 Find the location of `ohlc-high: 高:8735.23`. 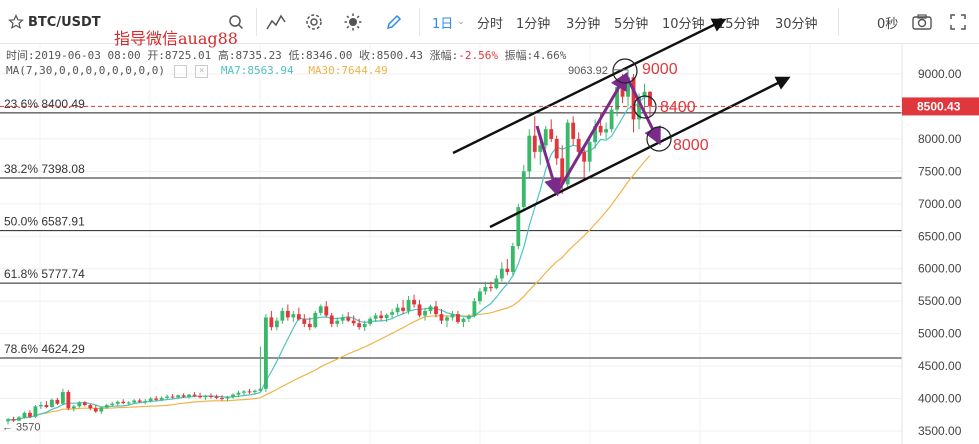

ohlc-high: 高:8735.23 is located at coordinates (249, 55).